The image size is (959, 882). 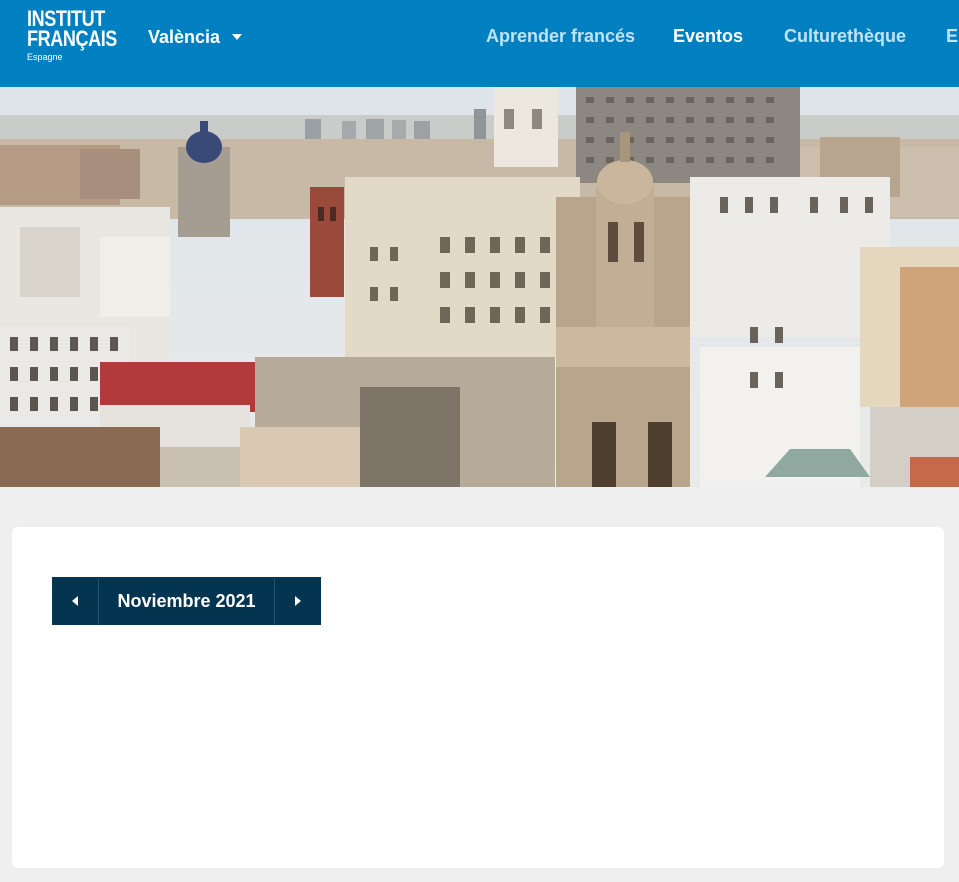 What do you see at coordinates (560, 37) in the screenshot?
I see `nav-aprender-frances: Aprender francés` at bounding box center [560, 37].